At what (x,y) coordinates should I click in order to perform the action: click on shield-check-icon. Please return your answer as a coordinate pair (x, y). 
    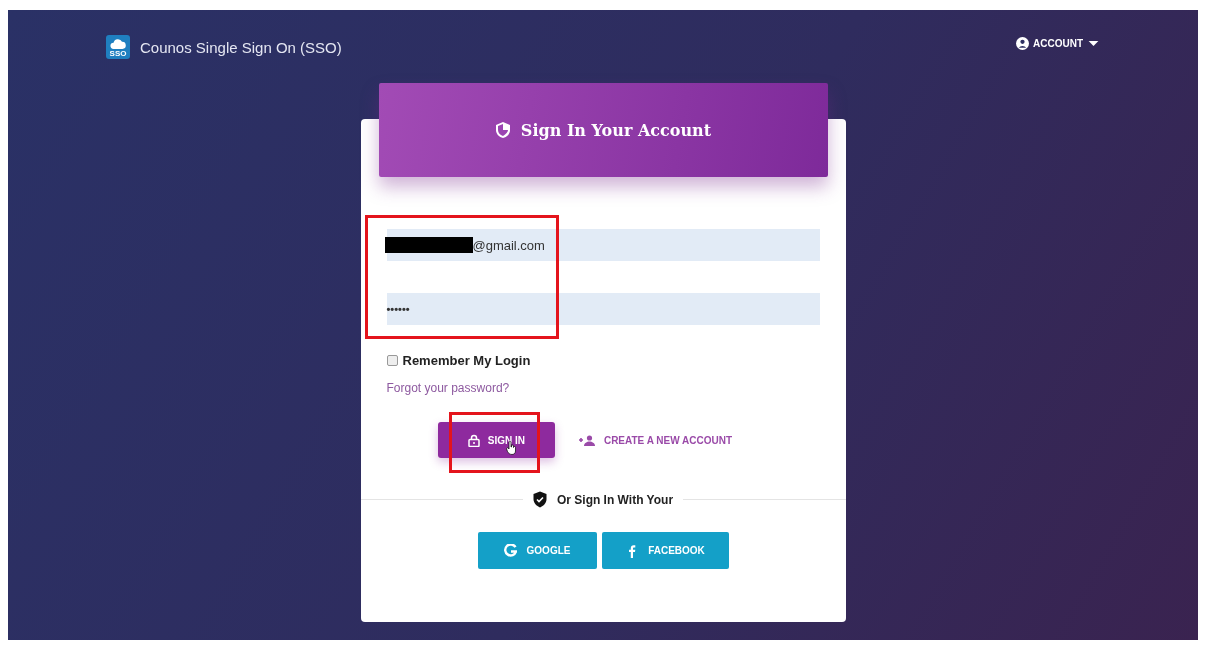
    Looking at the image, I should click on (539, 499).